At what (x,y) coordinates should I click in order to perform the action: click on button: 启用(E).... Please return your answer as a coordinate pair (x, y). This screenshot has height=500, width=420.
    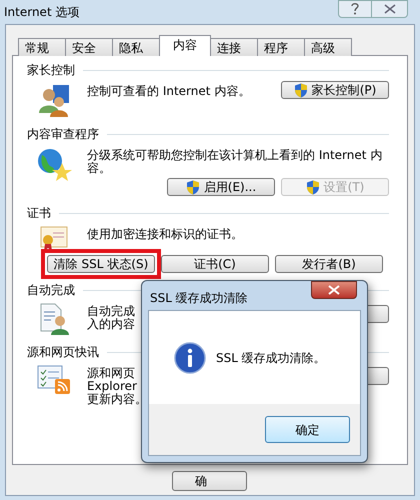
    Looking at the image, I should click on (221, 187).